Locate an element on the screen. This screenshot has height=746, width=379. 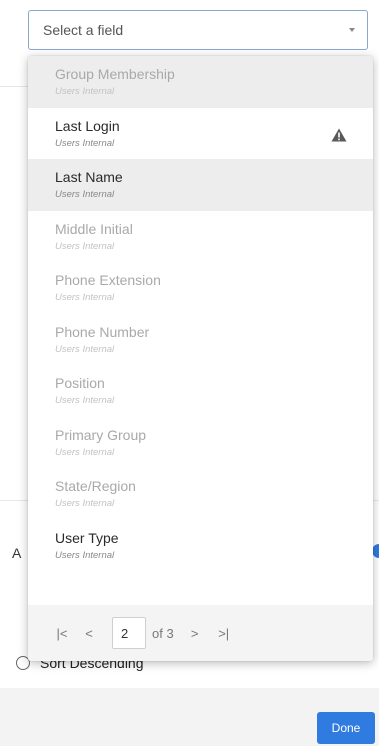
field-option: State/Region Users Internal is located at coordinates (200, 494).